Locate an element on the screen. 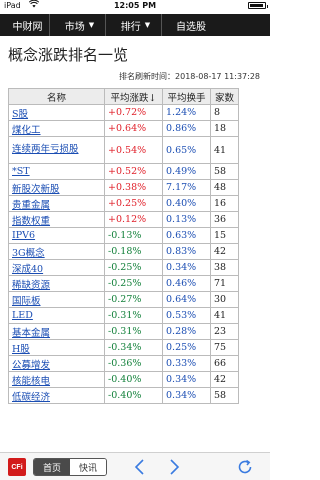  avg-change-cell: +0.54% is located at coordinates (133, 150).